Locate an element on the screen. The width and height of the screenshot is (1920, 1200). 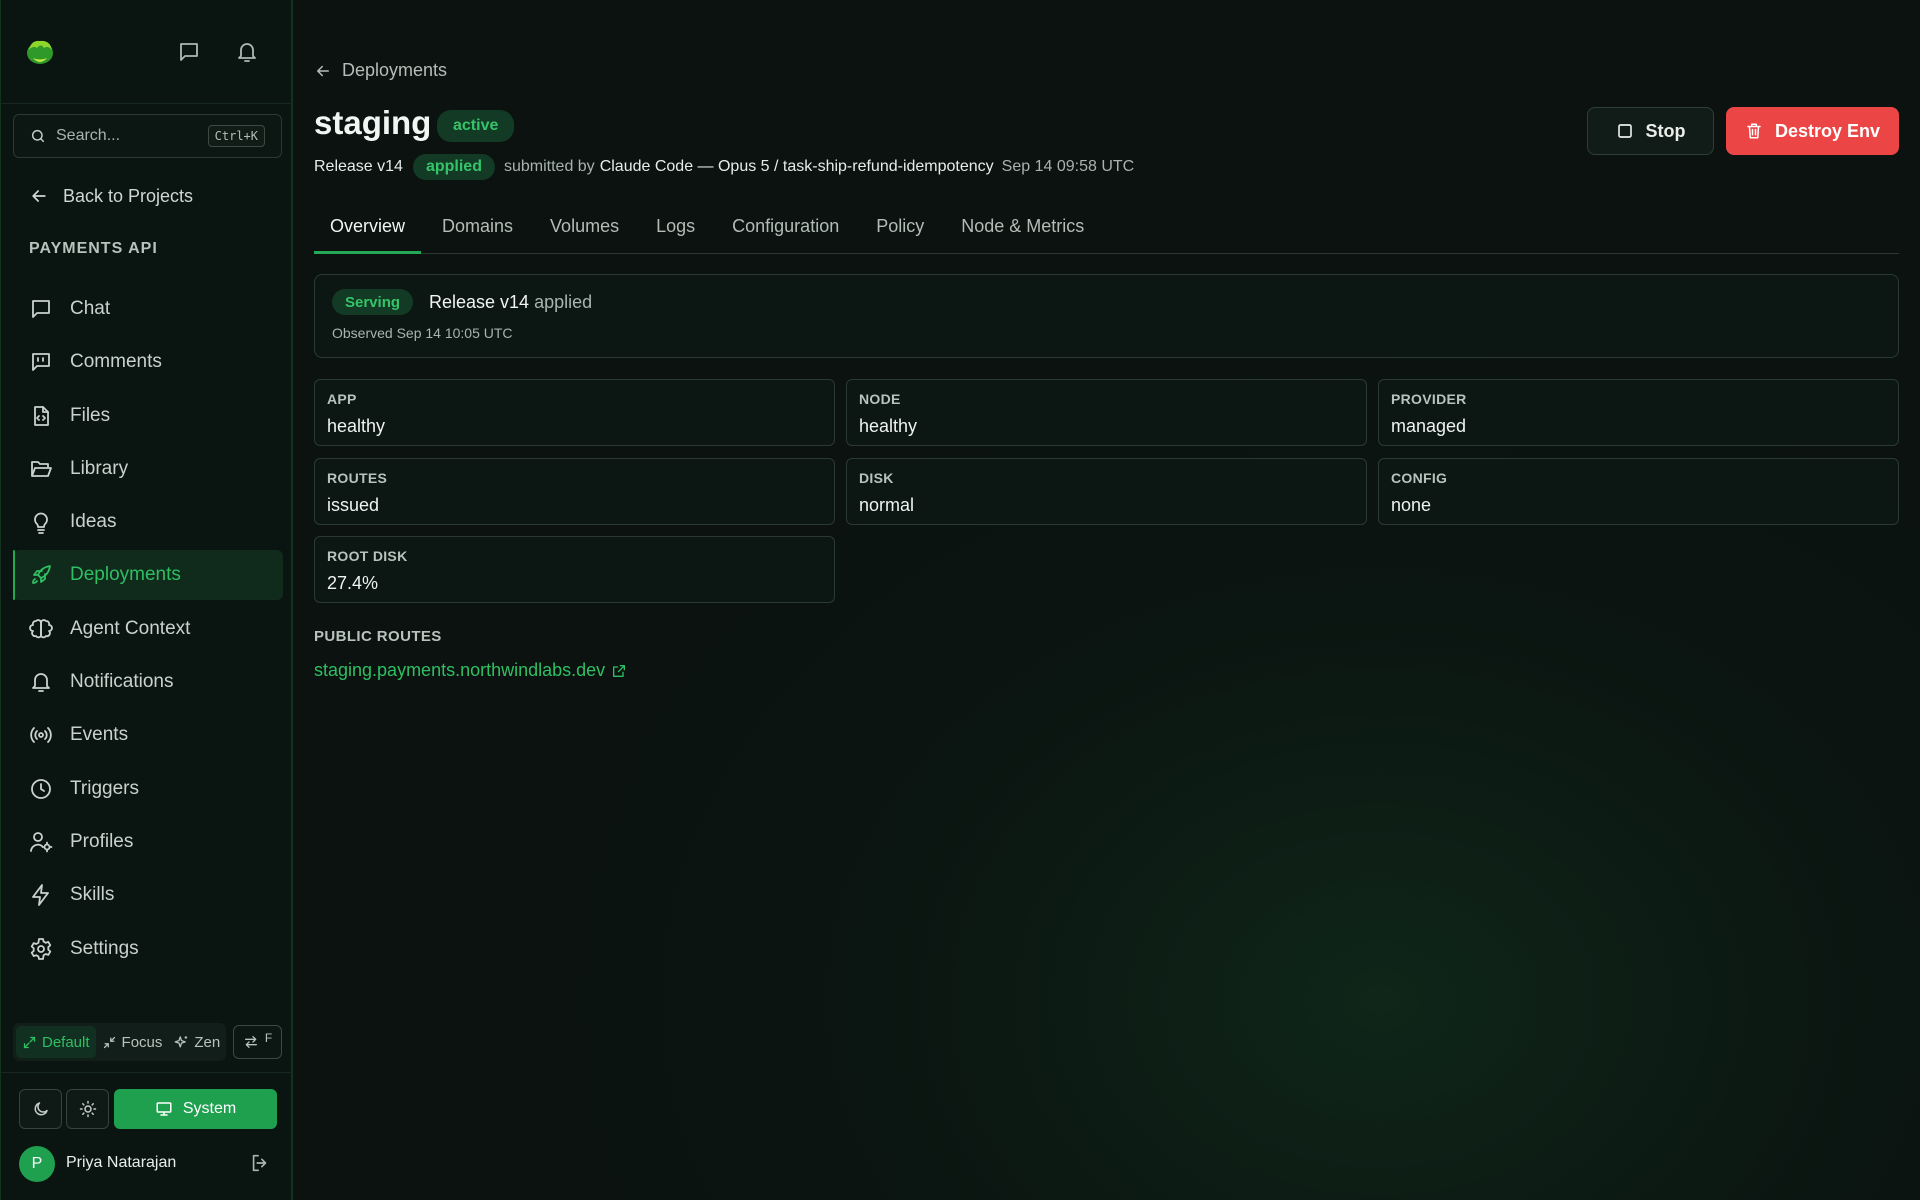
stat-card-config: CONFIG none is located at coordinates (1638, 491).